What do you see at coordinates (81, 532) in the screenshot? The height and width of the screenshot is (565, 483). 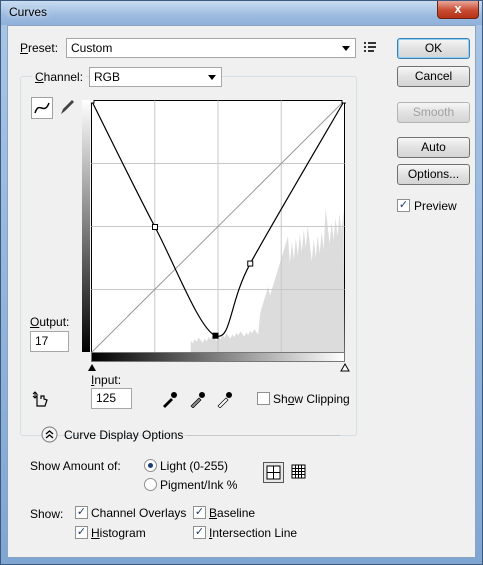 I see `histogram-checkbox: ✓` at bounding box center [81, 532].